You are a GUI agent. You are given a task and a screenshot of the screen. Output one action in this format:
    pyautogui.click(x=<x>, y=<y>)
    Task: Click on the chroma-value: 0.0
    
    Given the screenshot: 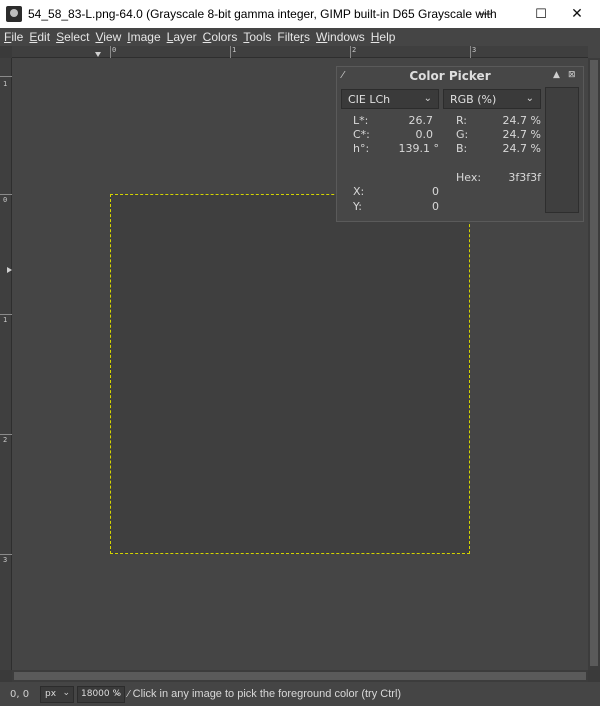 What is the action you would take?
    pyautogui.click(x=424, y=134)
    